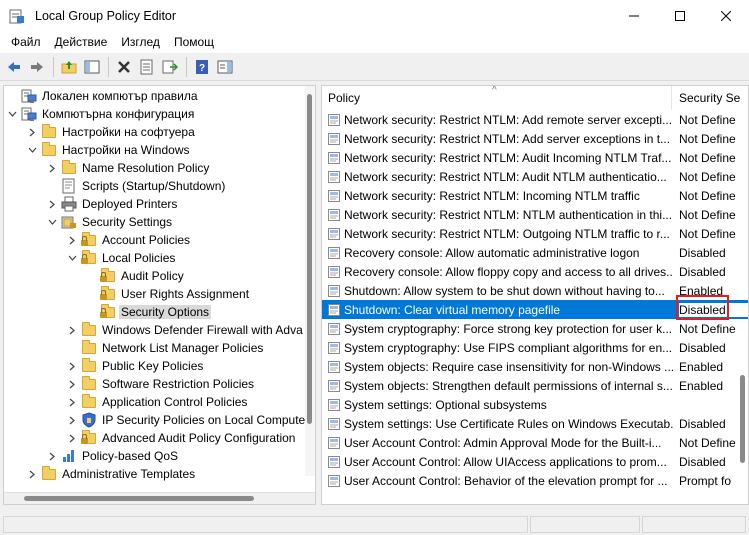 The image size is (749, 535). What do you see at coordinates (140, 42) in the screenshot?
I see `menu-view: Изглед` at bounding box center [140, 42].